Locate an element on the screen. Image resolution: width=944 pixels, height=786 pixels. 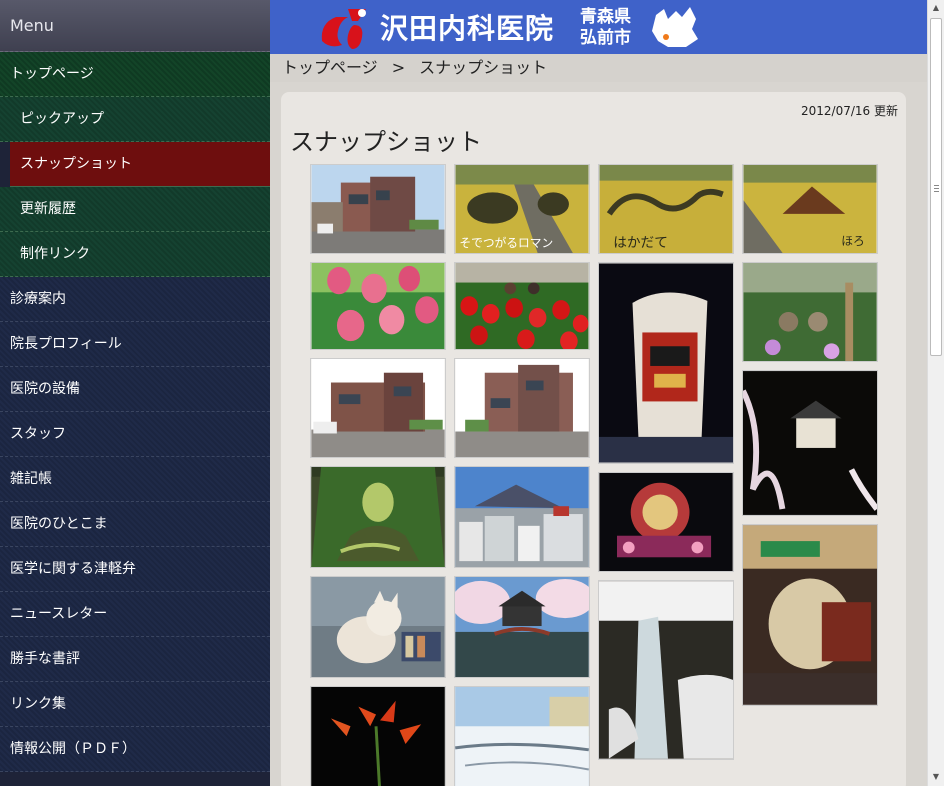
scroll-up-arrow-icon: ▲ is located at coordinates (936, 8).